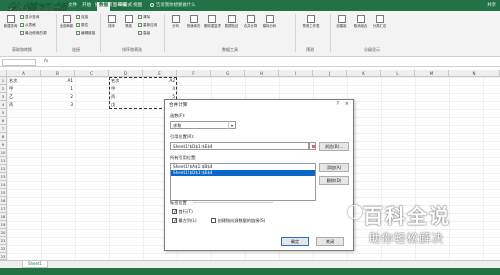 Image resolution: width=500 pixels, height=275 pixels. What do you see at coordinates (184, 221) in the screenshot?
I see `left-column-checkbox: 最左列(L)` at bounding box center [184, 221].